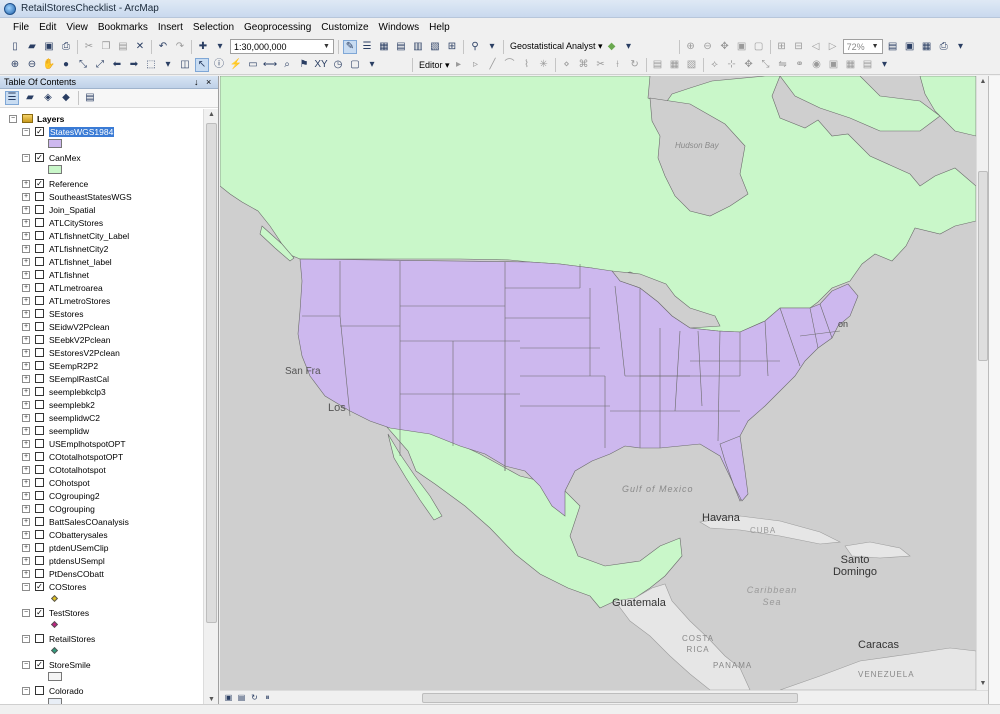 The image size is (1000, 714). What do you see at coordinates (74, 496) in the screenshot?
I see `layer-name: COgrouping2` at bounding box center [74, 496].